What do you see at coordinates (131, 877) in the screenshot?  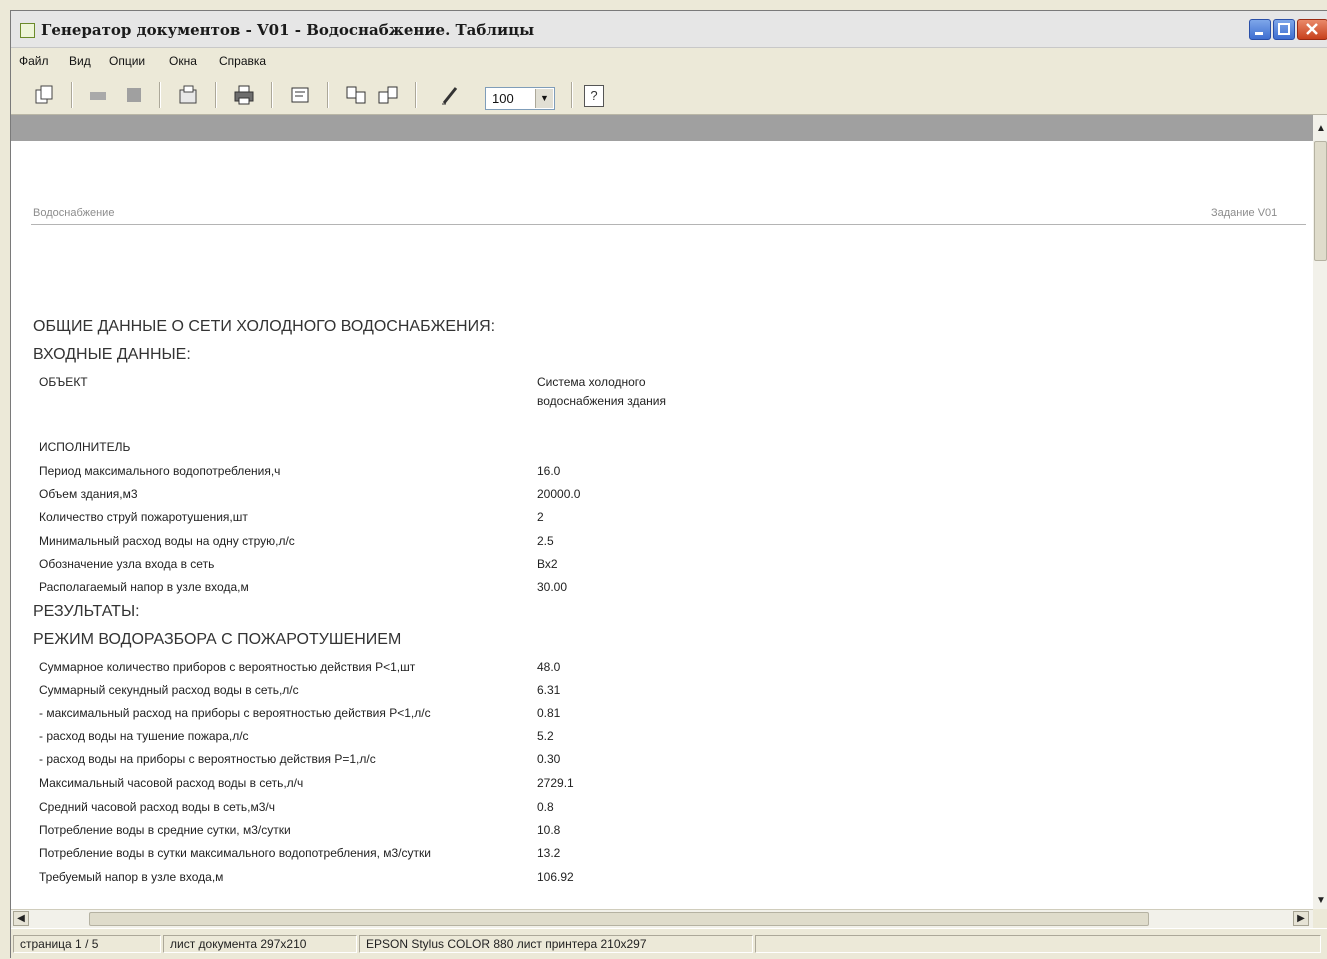 I see `result-row-label: Требуемый напор в узле входа,м` at bounding box center [131, 877].